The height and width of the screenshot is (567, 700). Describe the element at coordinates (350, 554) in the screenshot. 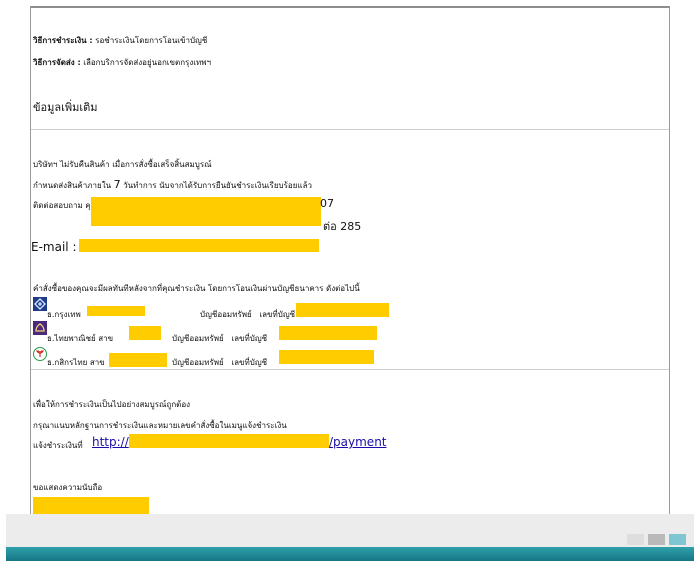

I see `bottom-bar` at that location.